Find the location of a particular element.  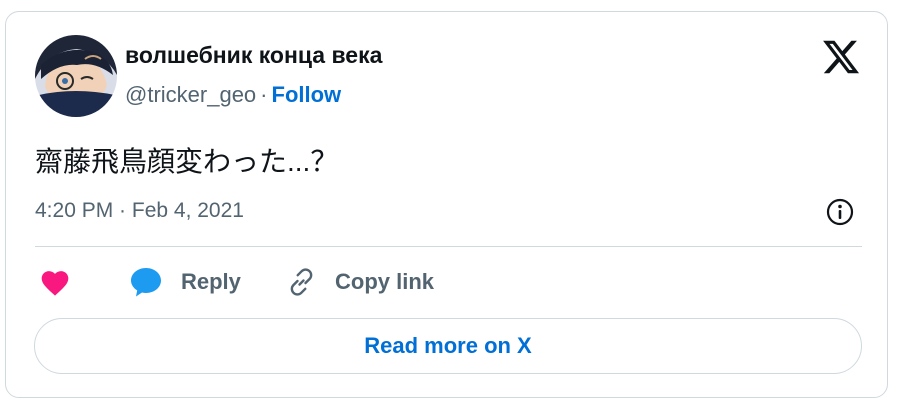

copy-link-label: Copy link is located at coordinates (385, 281).